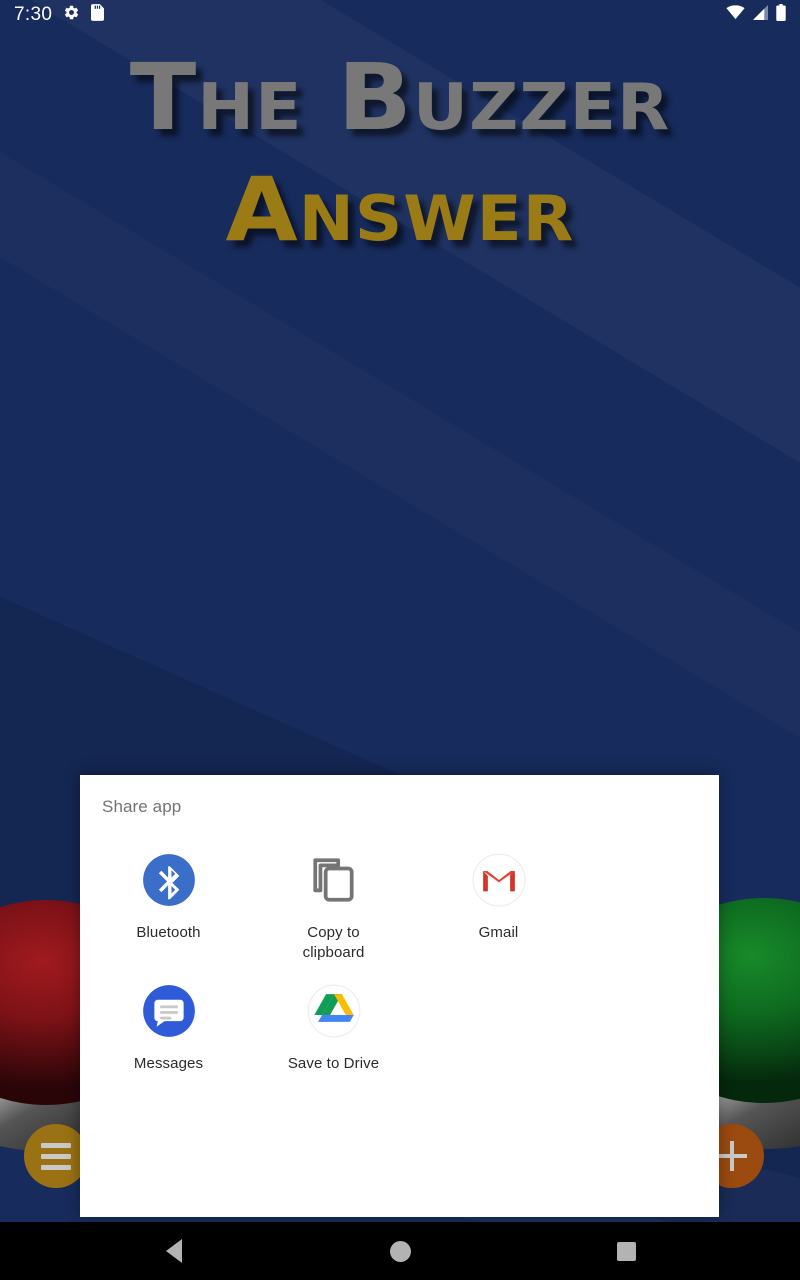  I want to click on back-triangle-icon, so click(174, 1251).